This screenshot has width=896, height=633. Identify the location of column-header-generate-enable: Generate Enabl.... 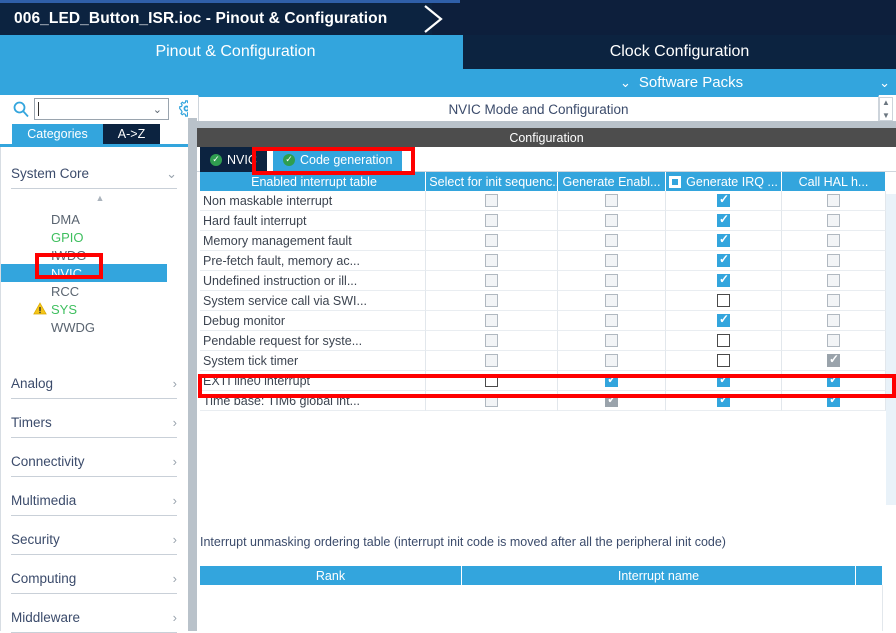
(612, 181).